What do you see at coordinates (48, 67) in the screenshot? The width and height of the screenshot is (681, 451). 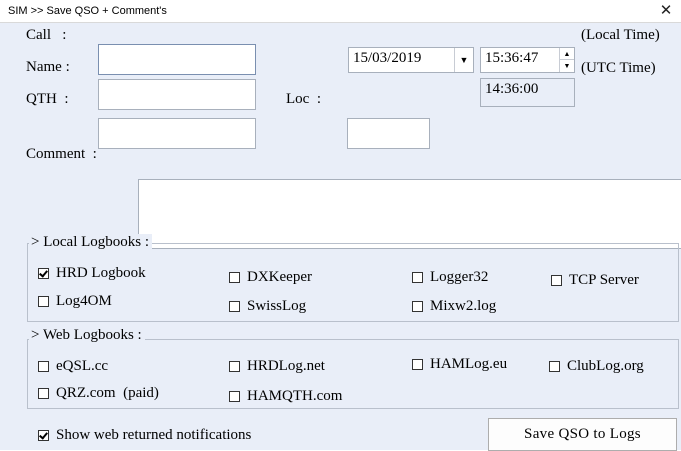 I see `name-label: Name :` at bounding box center [48, 67].